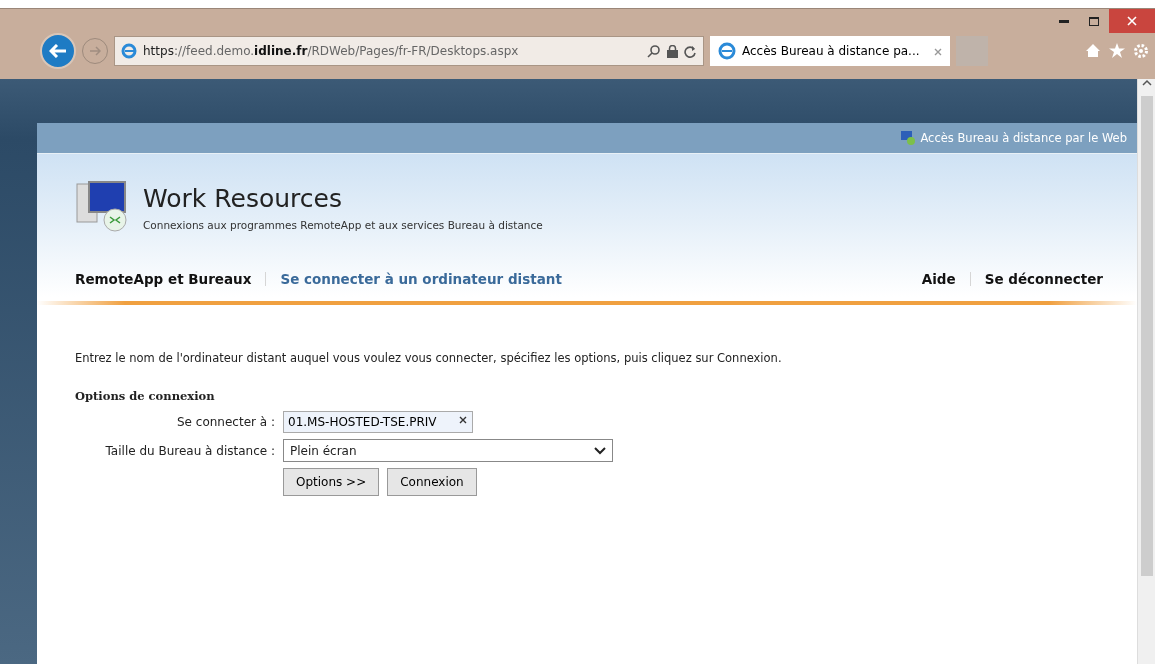  Describe the element at coordinates (189, 450) in the screenshot. I see `field-label: Taille du Bureau à distance :` at that location.